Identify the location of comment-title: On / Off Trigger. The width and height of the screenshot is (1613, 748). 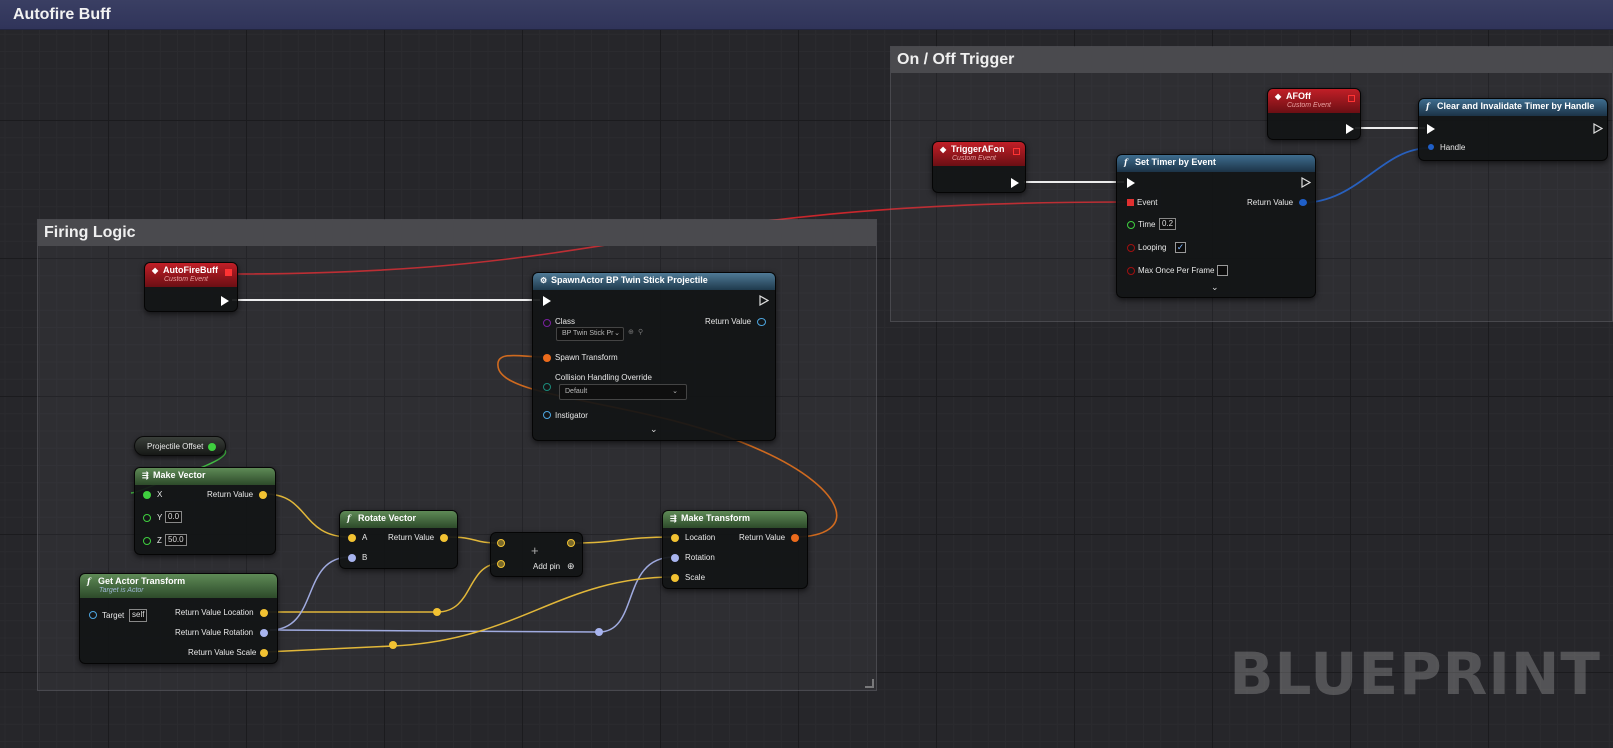
(1251, 60).